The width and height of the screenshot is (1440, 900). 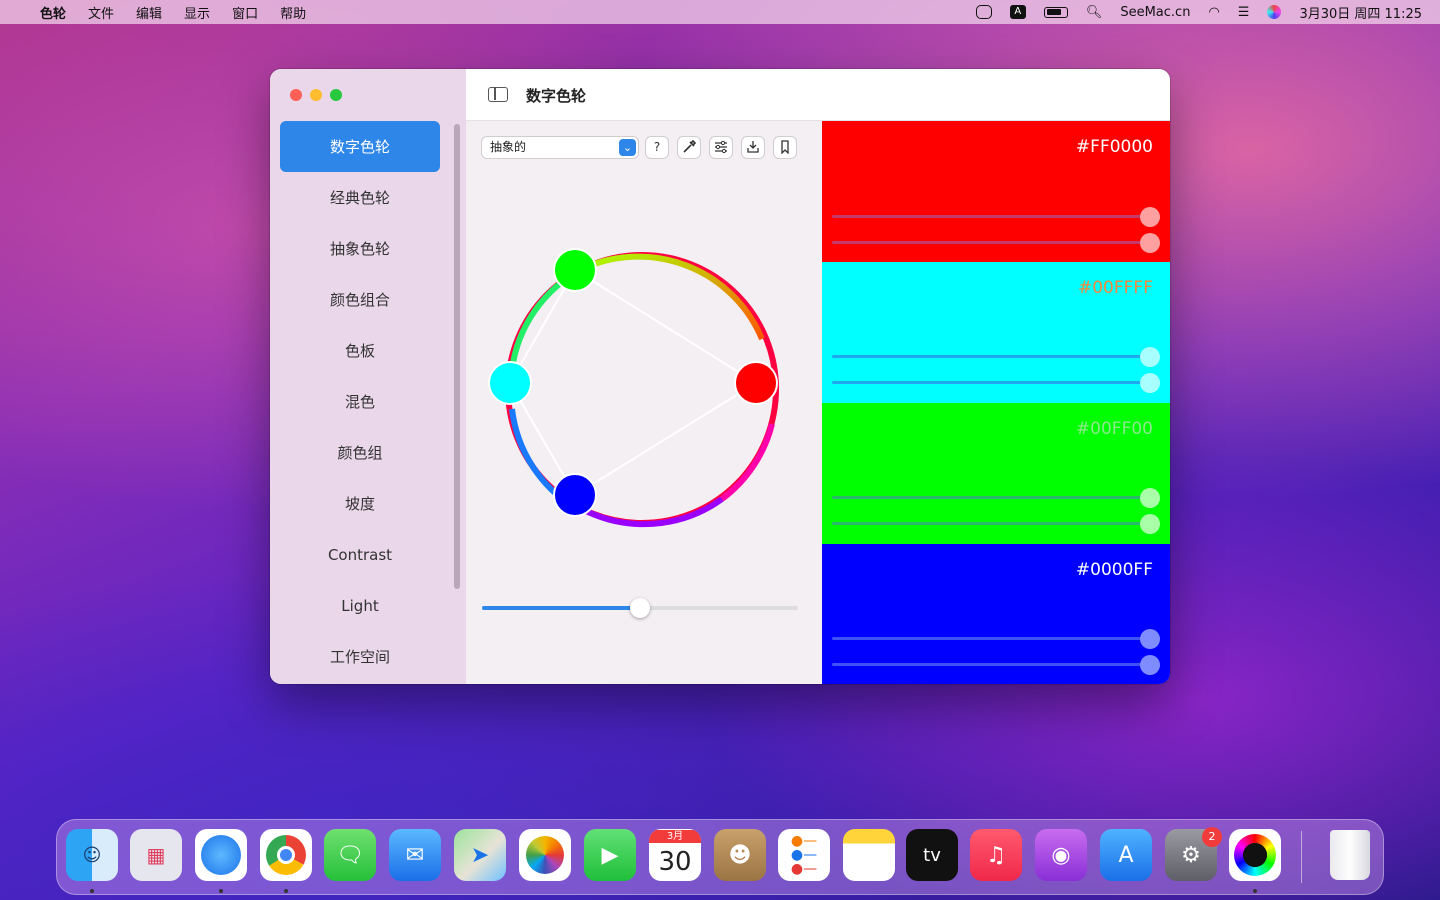 I want to click on toolbar: 数字色轮, so click(x=818, y=95).